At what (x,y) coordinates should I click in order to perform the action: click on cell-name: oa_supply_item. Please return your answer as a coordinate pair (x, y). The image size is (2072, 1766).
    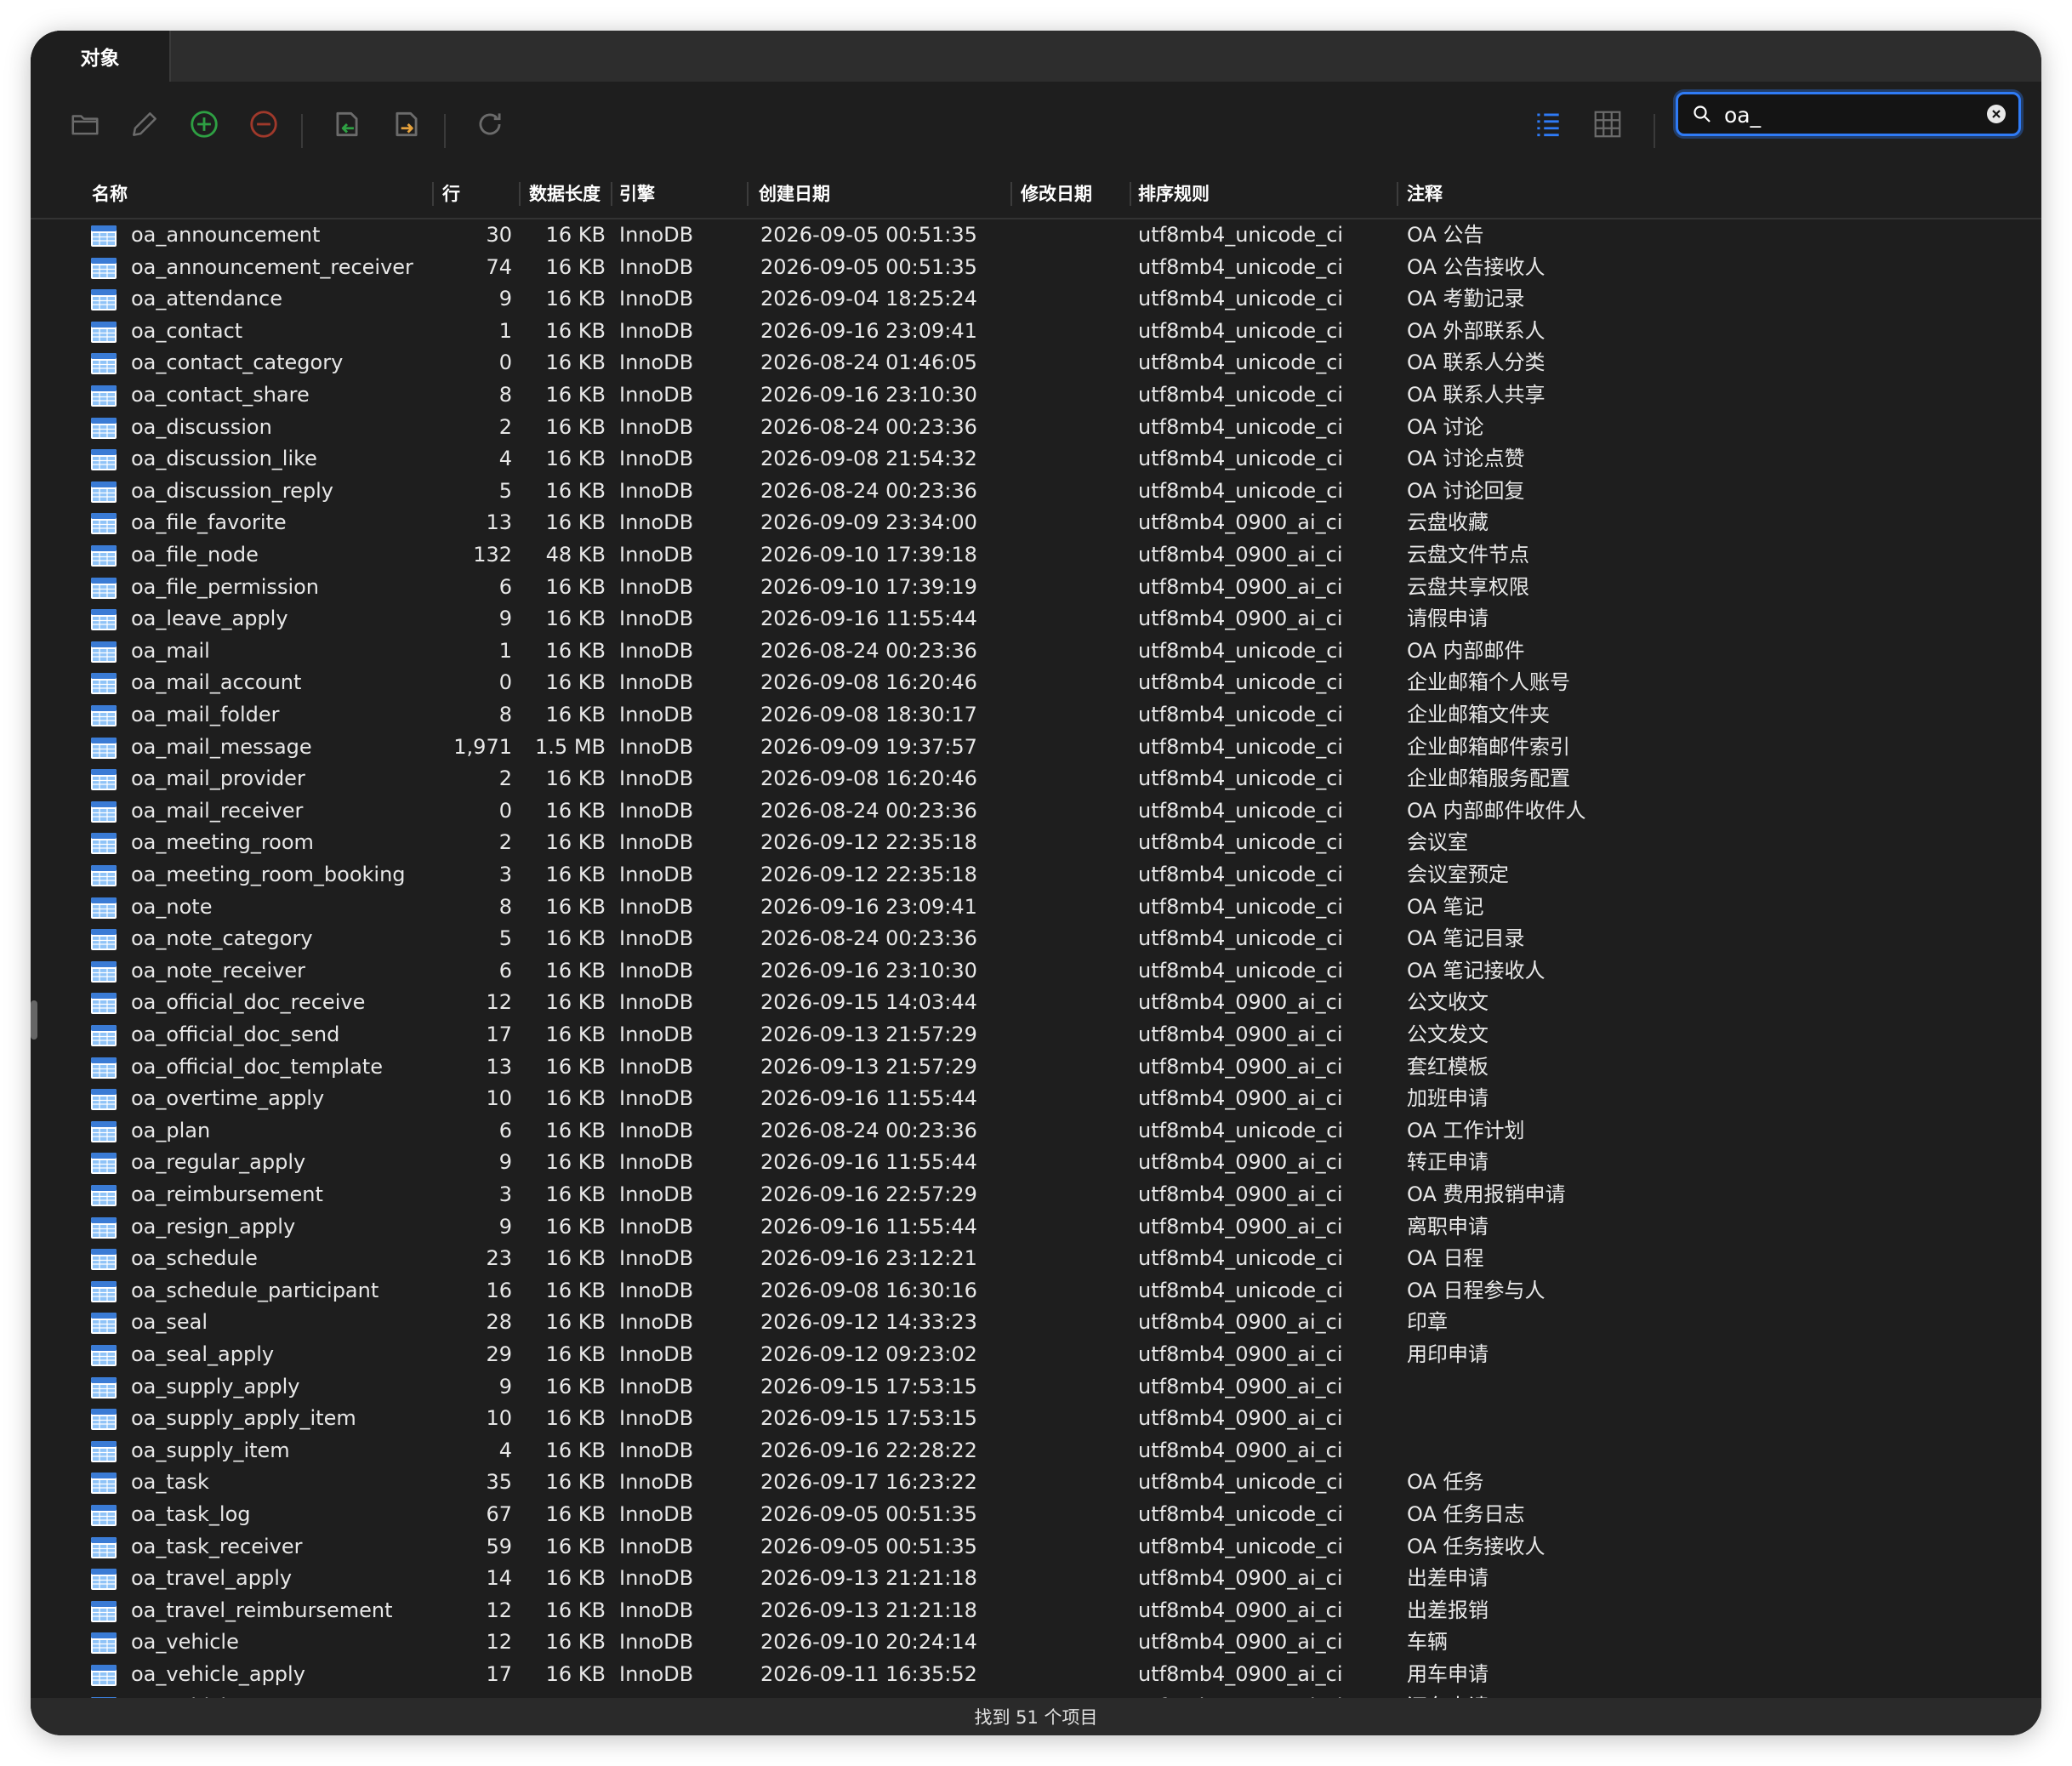
    Looking at the image, I should click on (210, 1450).